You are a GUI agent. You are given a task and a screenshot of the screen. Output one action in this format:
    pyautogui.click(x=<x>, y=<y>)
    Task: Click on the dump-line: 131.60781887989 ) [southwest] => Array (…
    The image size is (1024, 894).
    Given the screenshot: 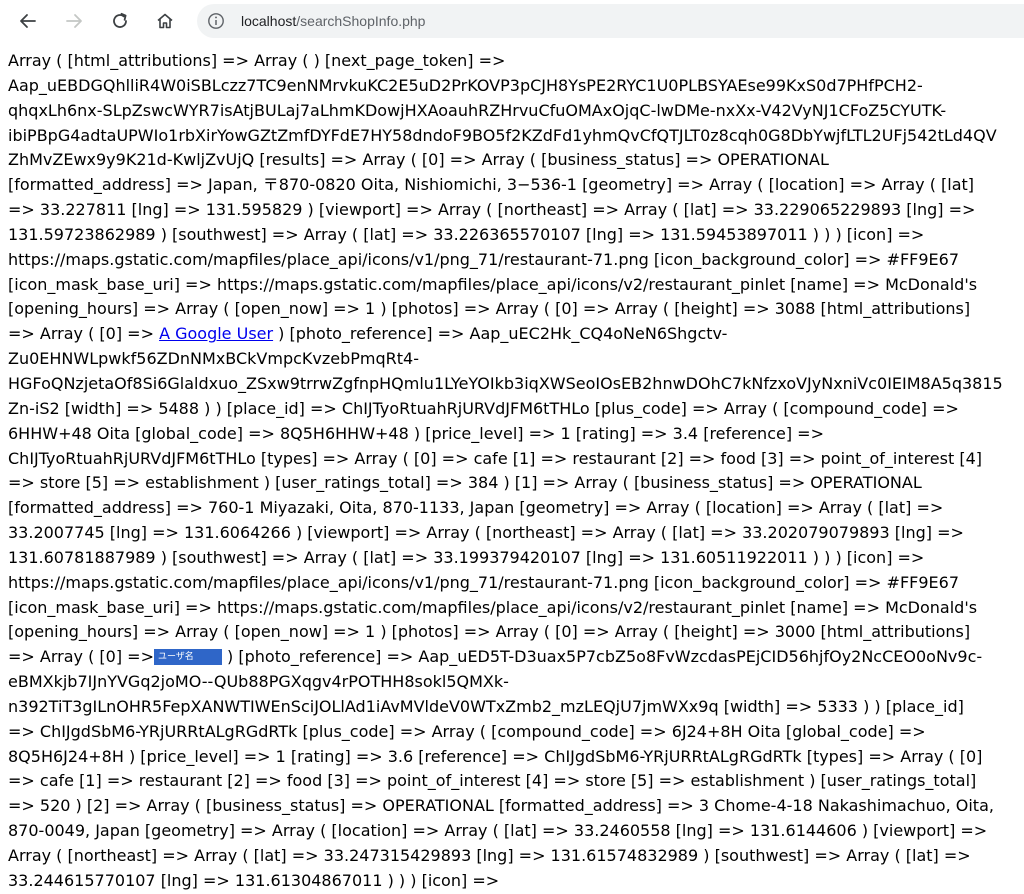 What is the action you would take?
    pyautogui.click(x=466, y=557)
    